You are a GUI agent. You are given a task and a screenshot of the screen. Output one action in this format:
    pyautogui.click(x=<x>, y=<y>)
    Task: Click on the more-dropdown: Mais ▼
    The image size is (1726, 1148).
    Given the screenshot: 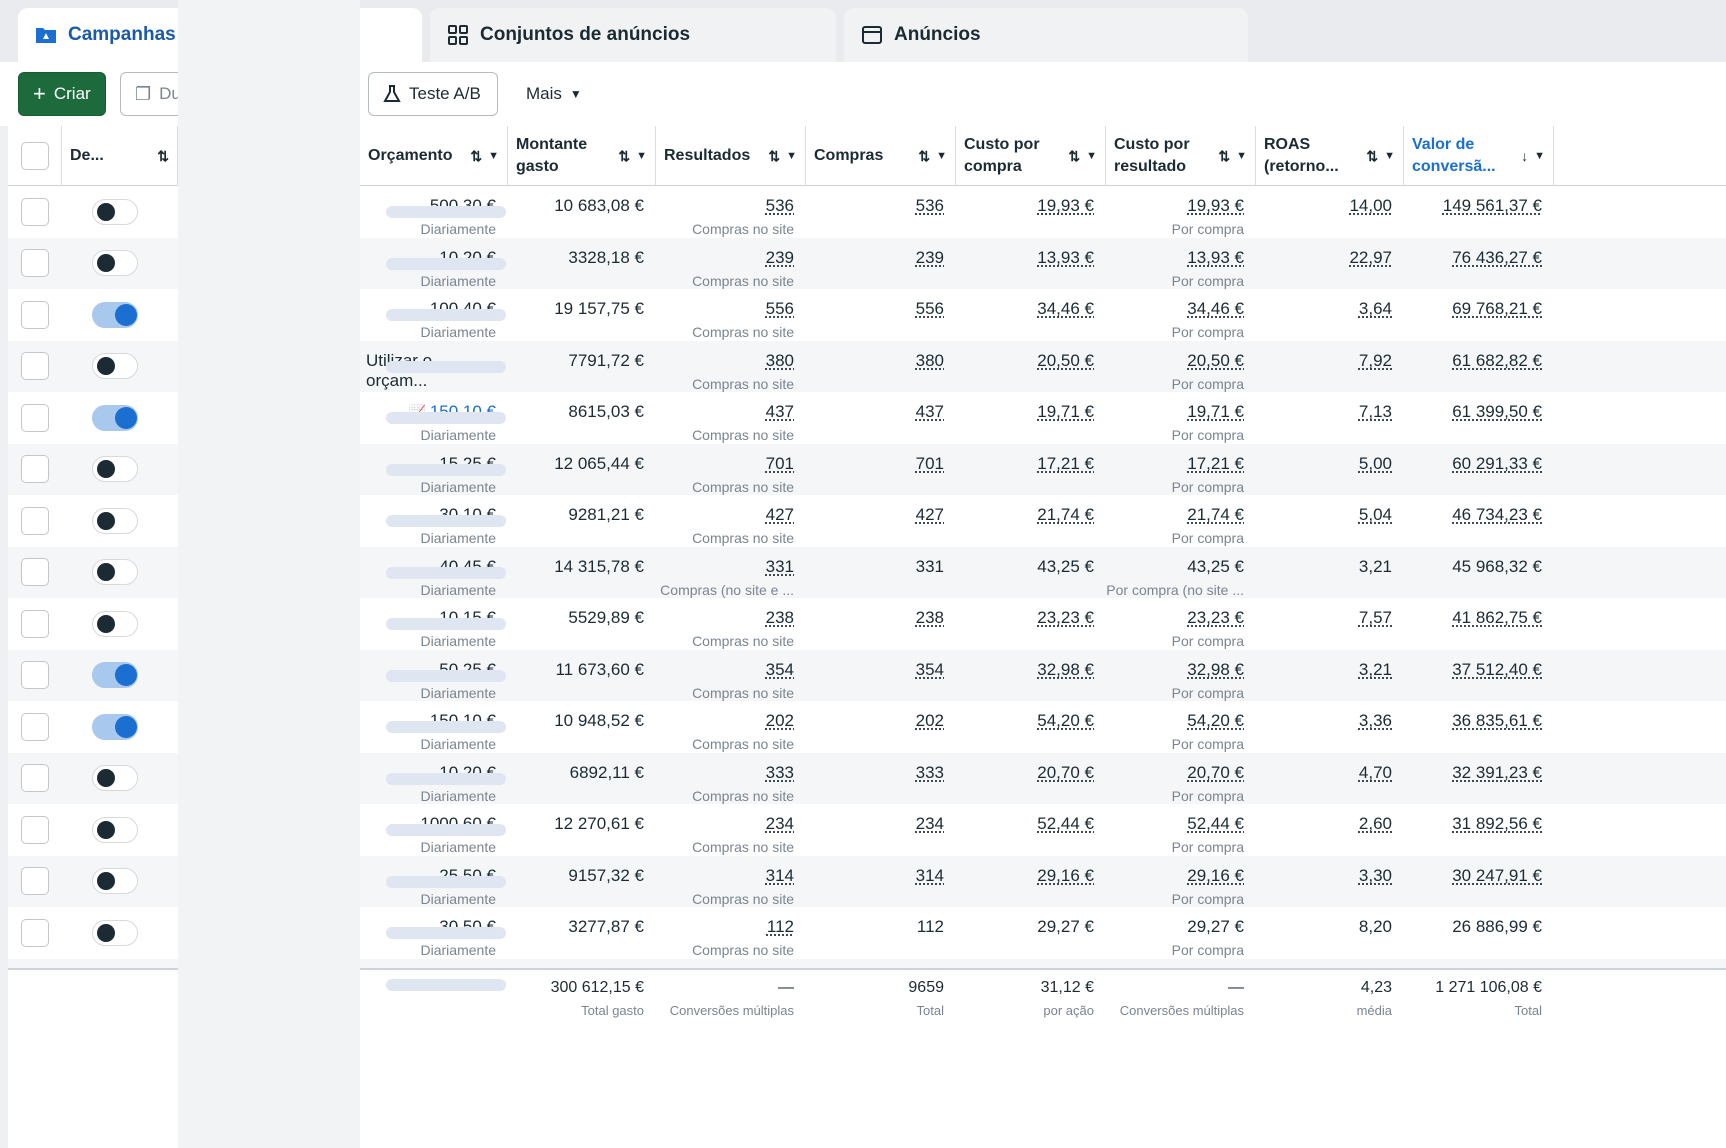 What is the action you would take?
    pyautogui.click(x=554, y=94)
    